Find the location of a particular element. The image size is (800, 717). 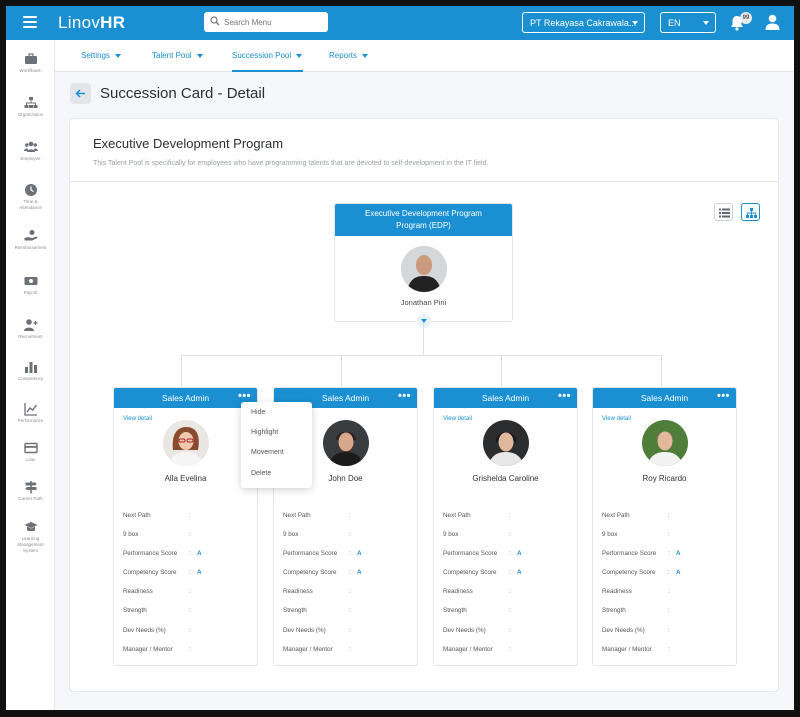

language-select: EN is located at coordinates (688, 22).